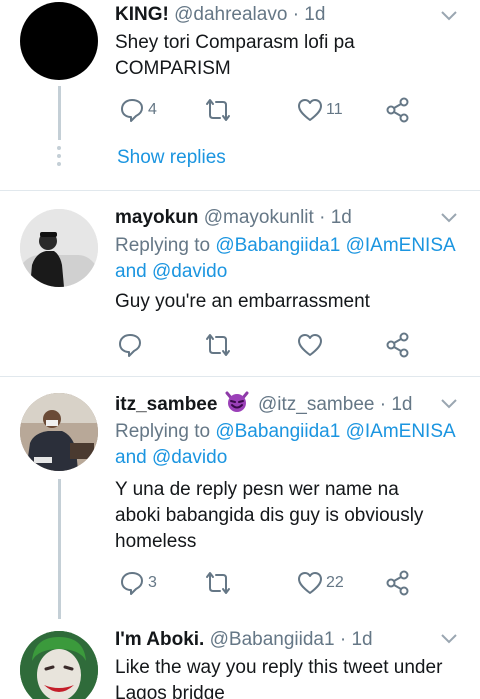 This screenshot has height=699, width=480. I want to click on display-name: mayokun, so click(156, 217).